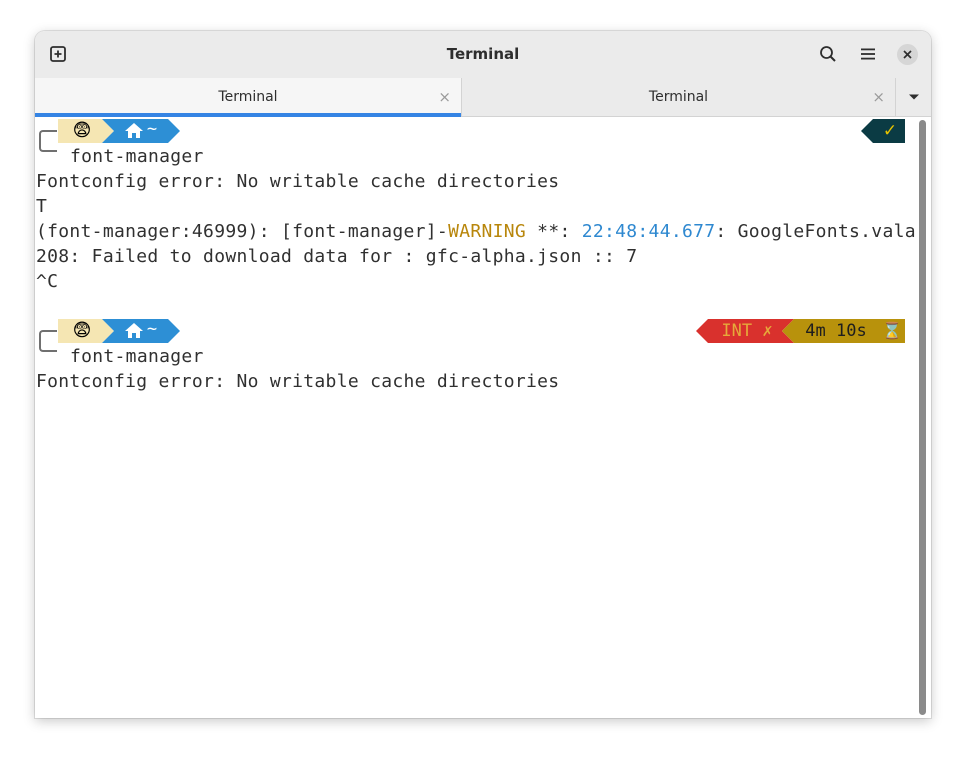  I want to click on window-title: Terminal, so click(483, 54).